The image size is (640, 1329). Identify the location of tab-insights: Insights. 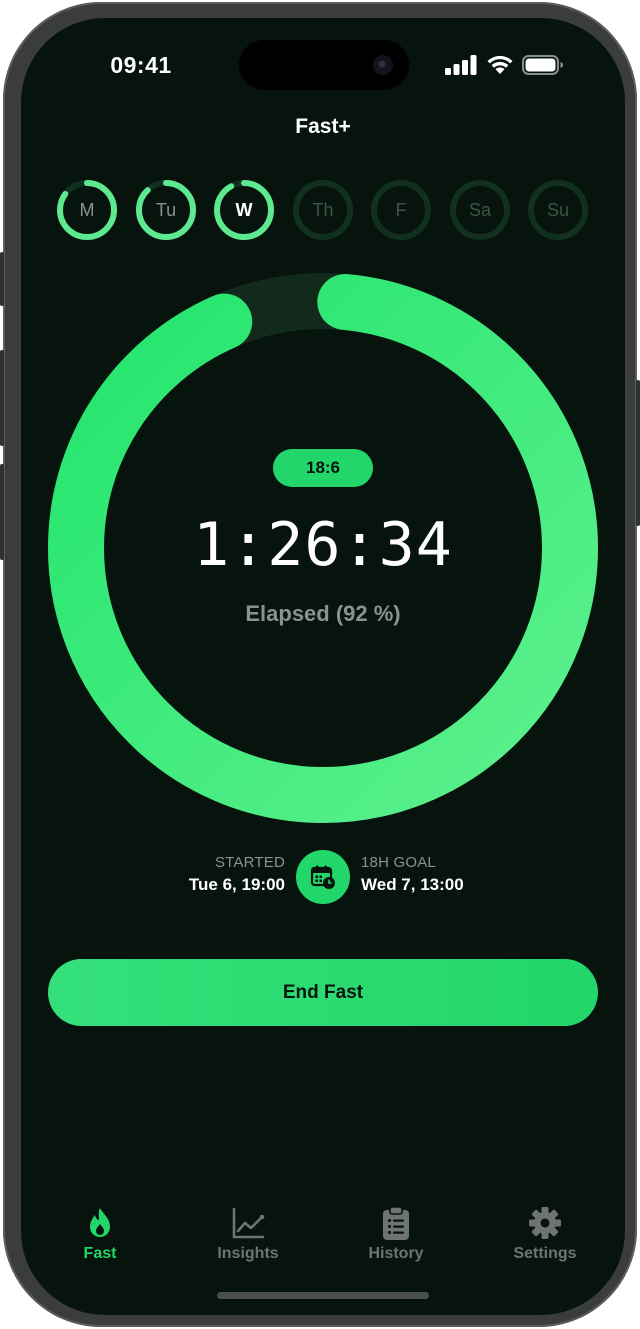
(248, 1236).